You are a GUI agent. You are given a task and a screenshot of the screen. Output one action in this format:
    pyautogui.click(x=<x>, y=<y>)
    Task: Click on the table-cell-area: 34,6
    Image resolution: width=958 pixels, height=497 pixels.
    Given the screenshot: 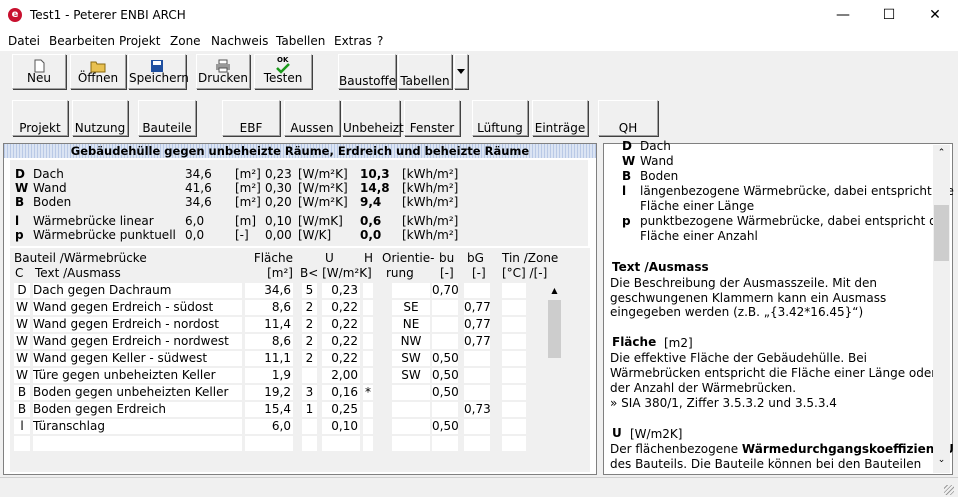 What is the action you would take?
    pyautogui.click(x=269, y=290)
    